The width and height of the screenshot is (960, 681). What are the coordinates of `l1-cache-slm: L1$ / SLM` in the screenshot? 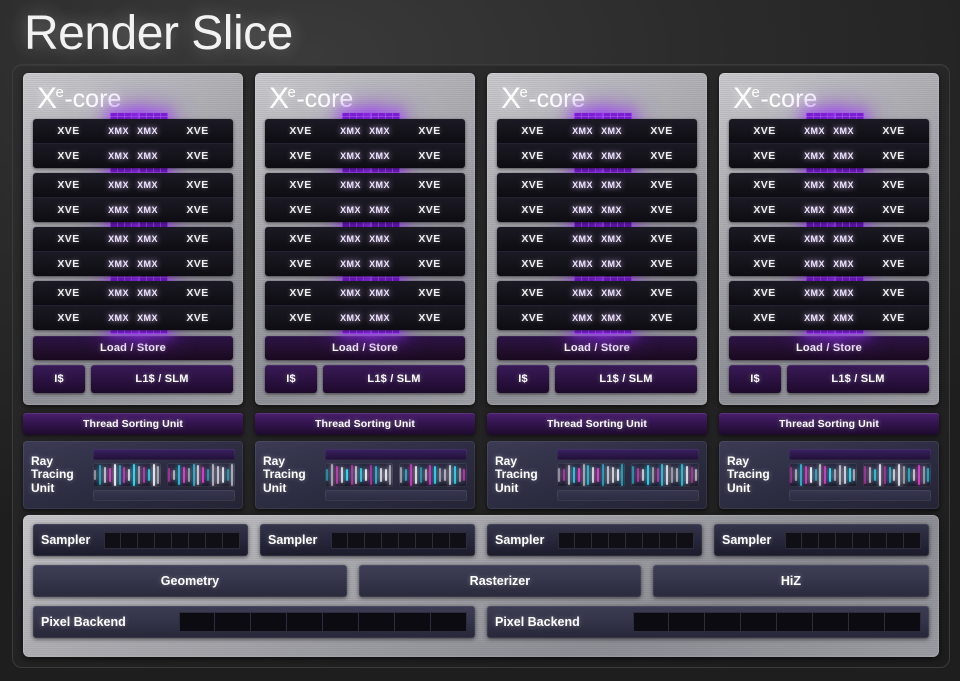 It's located at (858, 379).